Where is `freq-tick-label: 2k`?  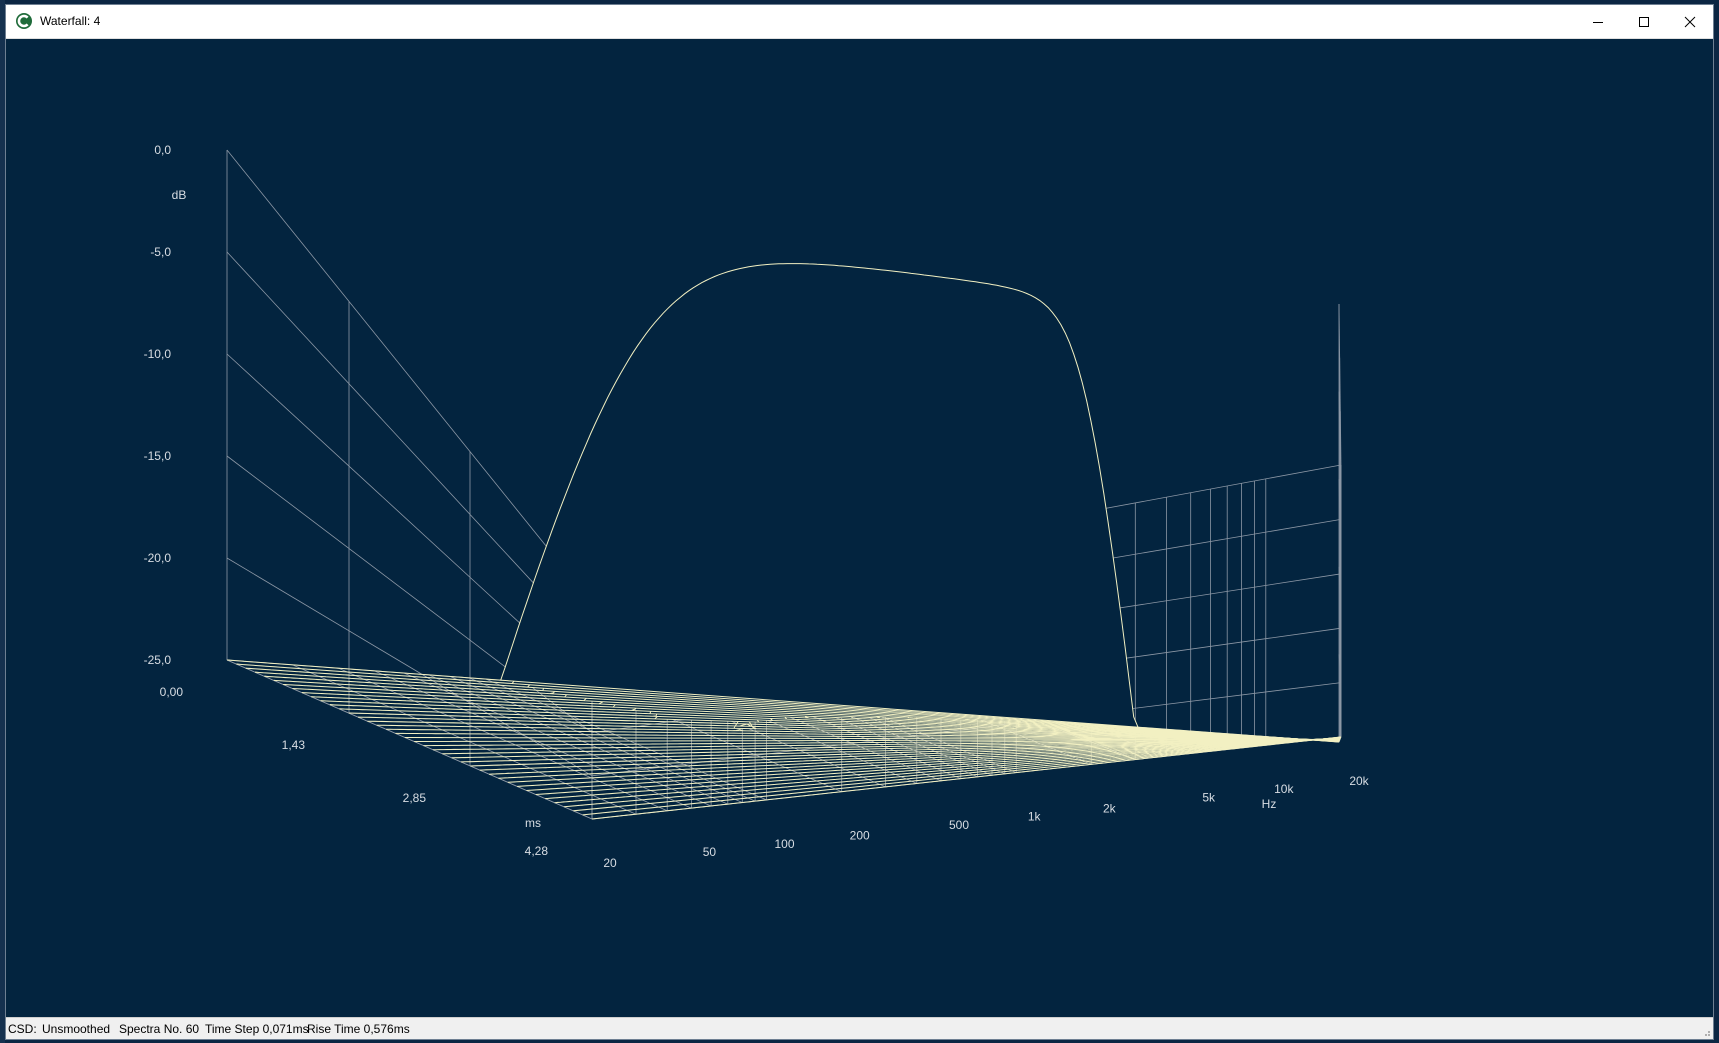 freq-tick-label: 2k is located at coordinates (1110, 808).